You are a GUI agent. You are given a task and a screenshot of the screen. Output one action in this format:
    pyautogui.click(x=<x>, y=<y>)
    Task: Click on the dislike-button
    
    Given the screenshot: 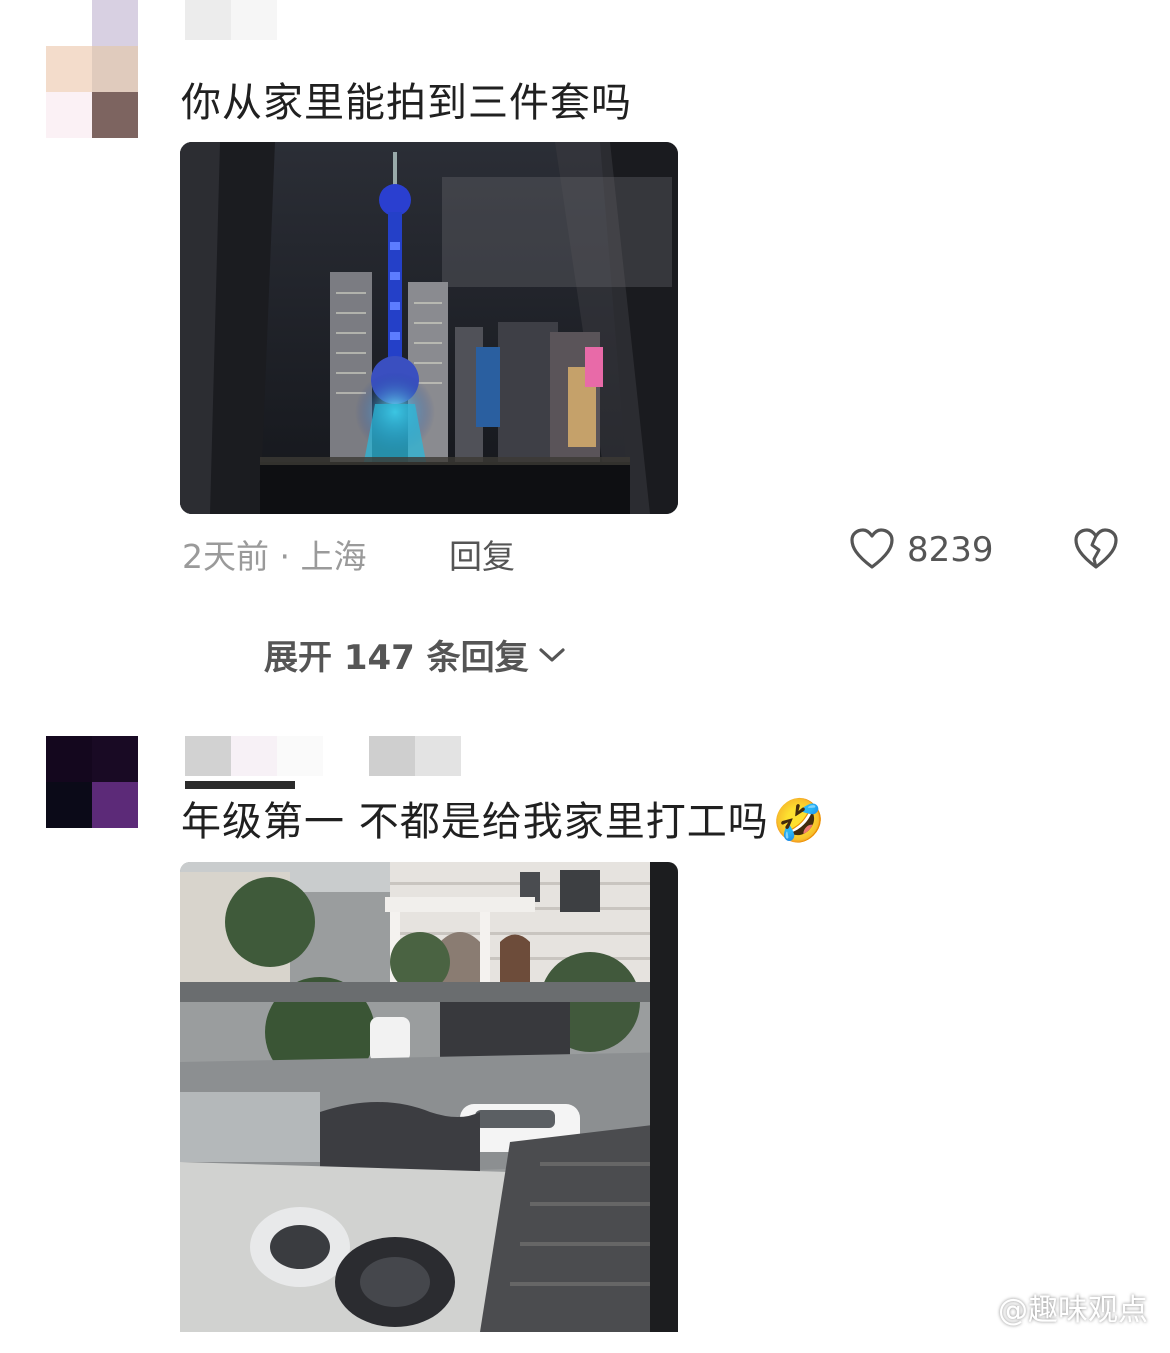 What is the action you would take?
    pyautogui.click(x=1096, y=550)
    